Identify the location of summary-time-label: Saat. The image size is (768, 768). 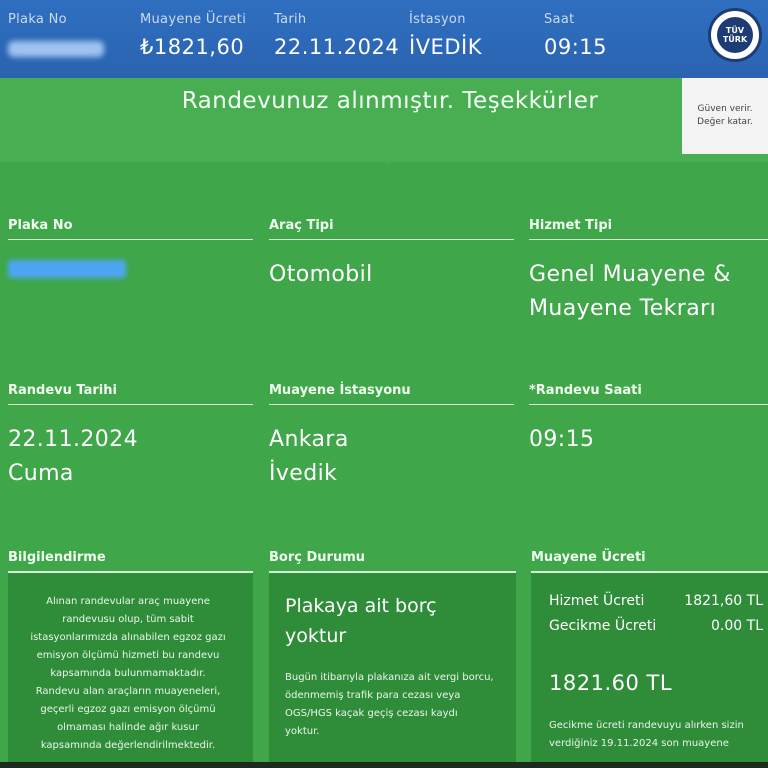
(559, 19).